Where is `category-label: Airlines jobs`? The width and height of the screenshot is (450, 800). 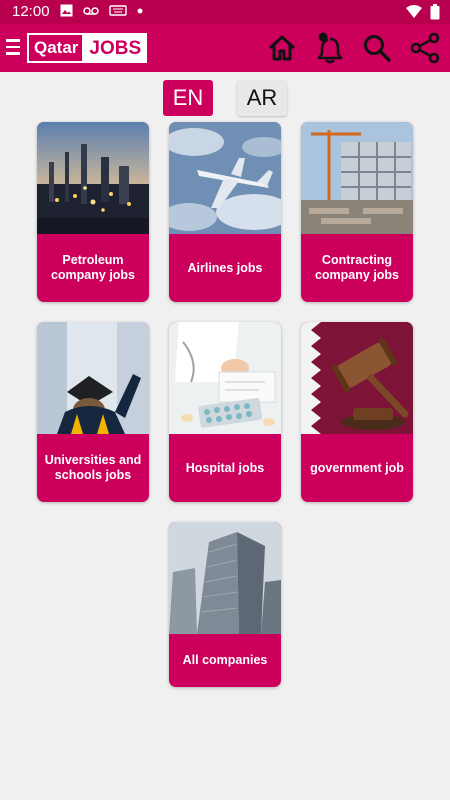
category-label: Airlines jobs is located at coordinates (225, 267).